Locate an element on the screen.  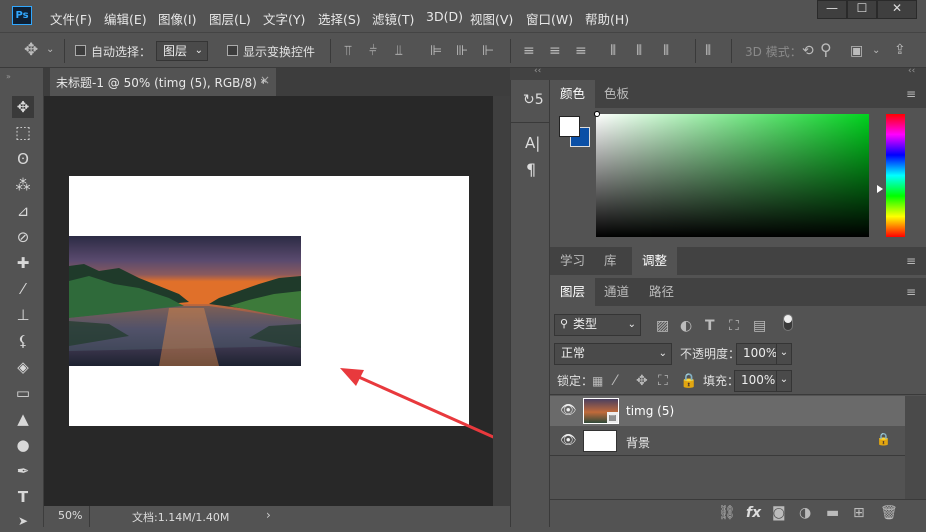
search-icon: ⚲ is located at coordinates (826, 50).